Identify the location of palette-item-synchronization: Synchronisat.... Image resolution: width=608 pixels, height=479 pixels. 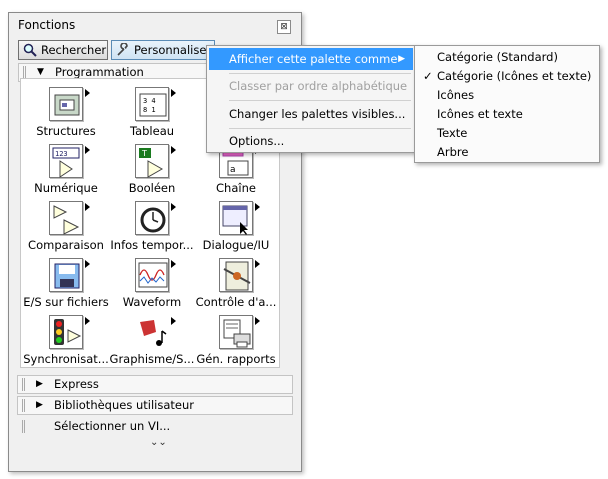
(66, 341).